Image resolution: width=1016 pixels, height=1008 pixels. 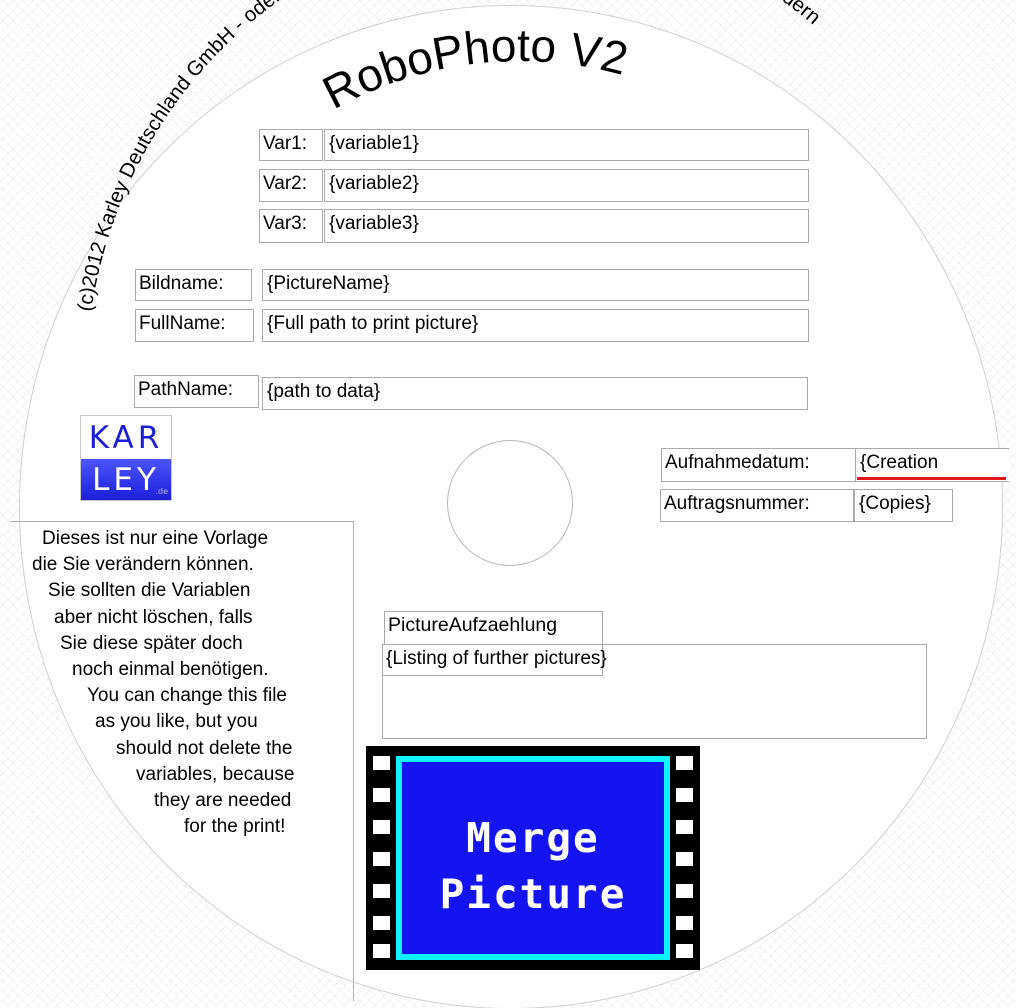 I want to click on fullname-field: {Full path to print picture}, so click(x=535, y=325).